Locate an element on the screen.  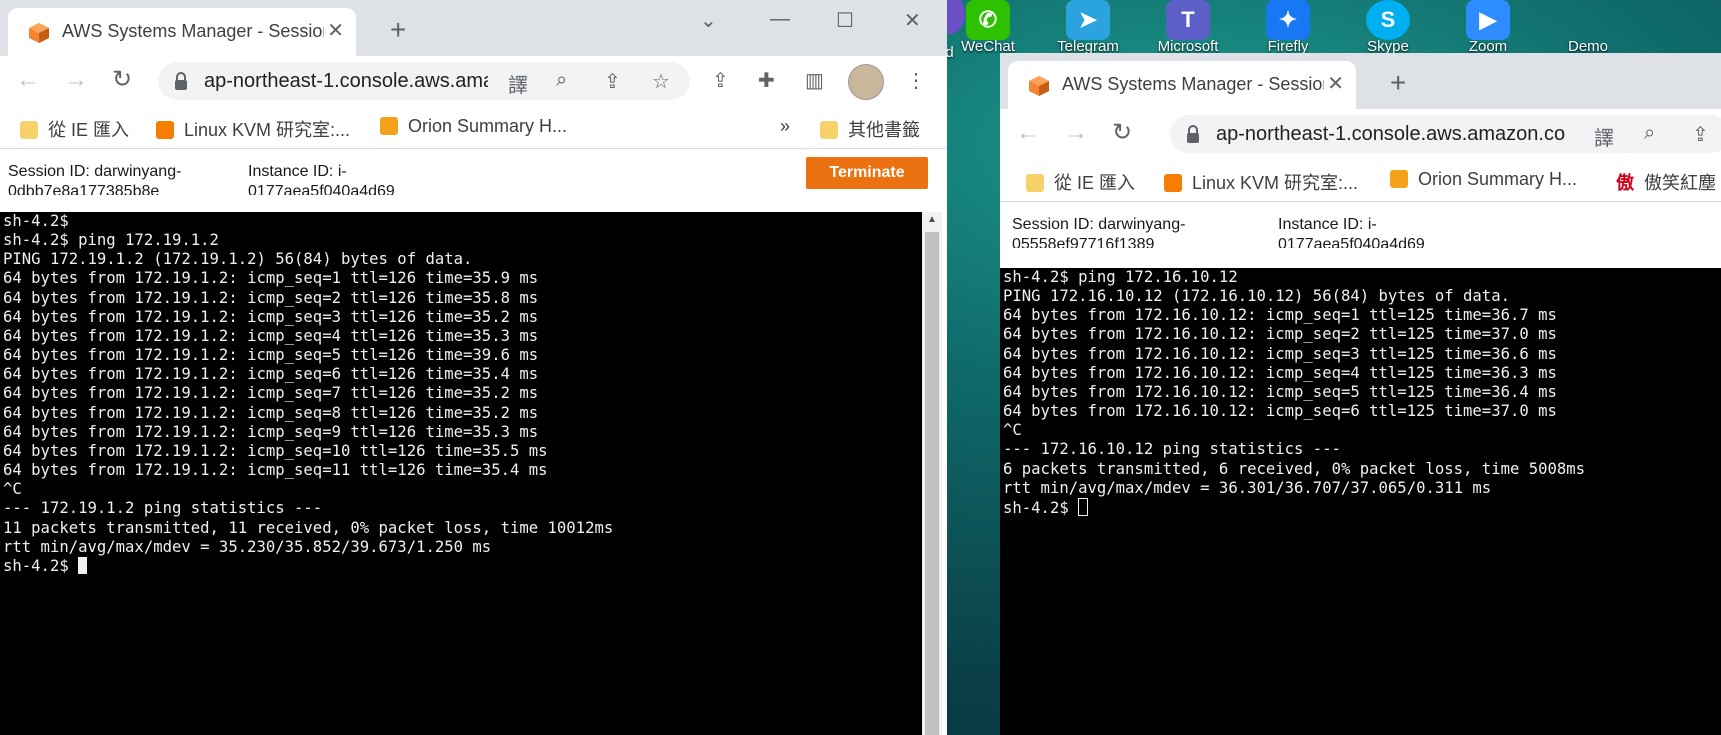
bookmark-label: 其他書籤 is located at coordinates (884, 130).